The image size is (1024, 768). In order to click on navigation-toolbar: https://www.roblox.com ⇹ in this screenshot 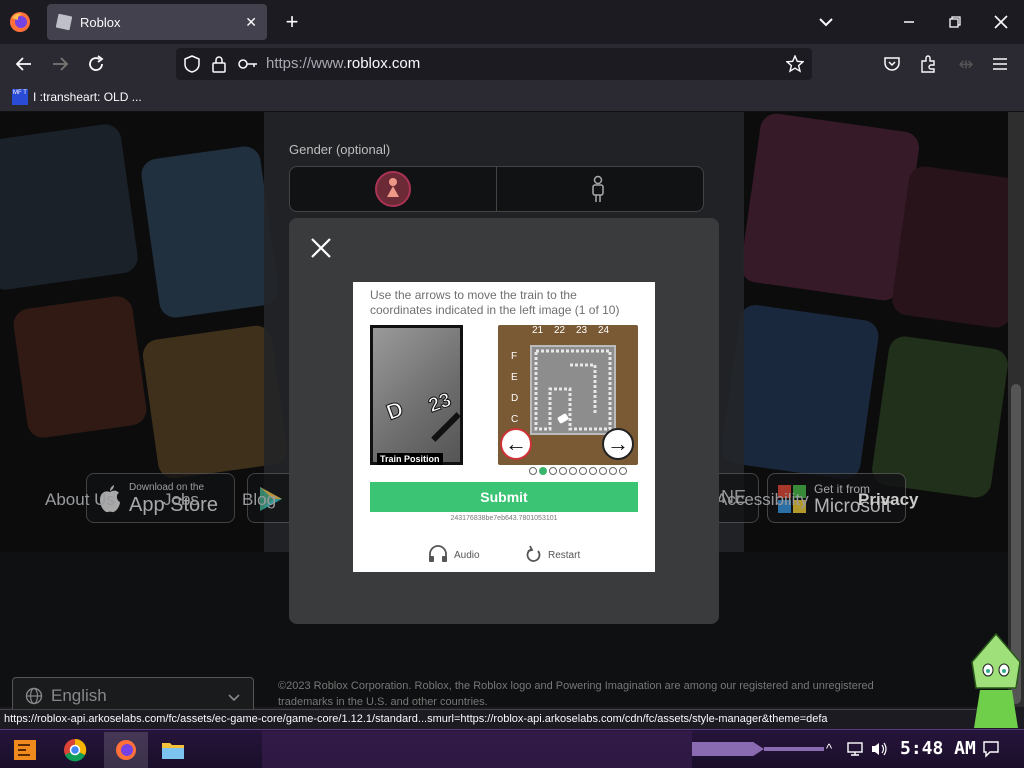, I will do `click(512, 64)`.